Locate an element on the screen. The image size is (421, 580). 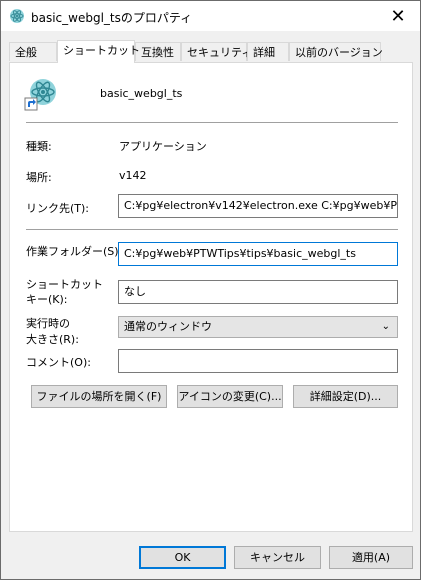
hotkey-label-line1: ショートカット is located at coordinates (64, 284).